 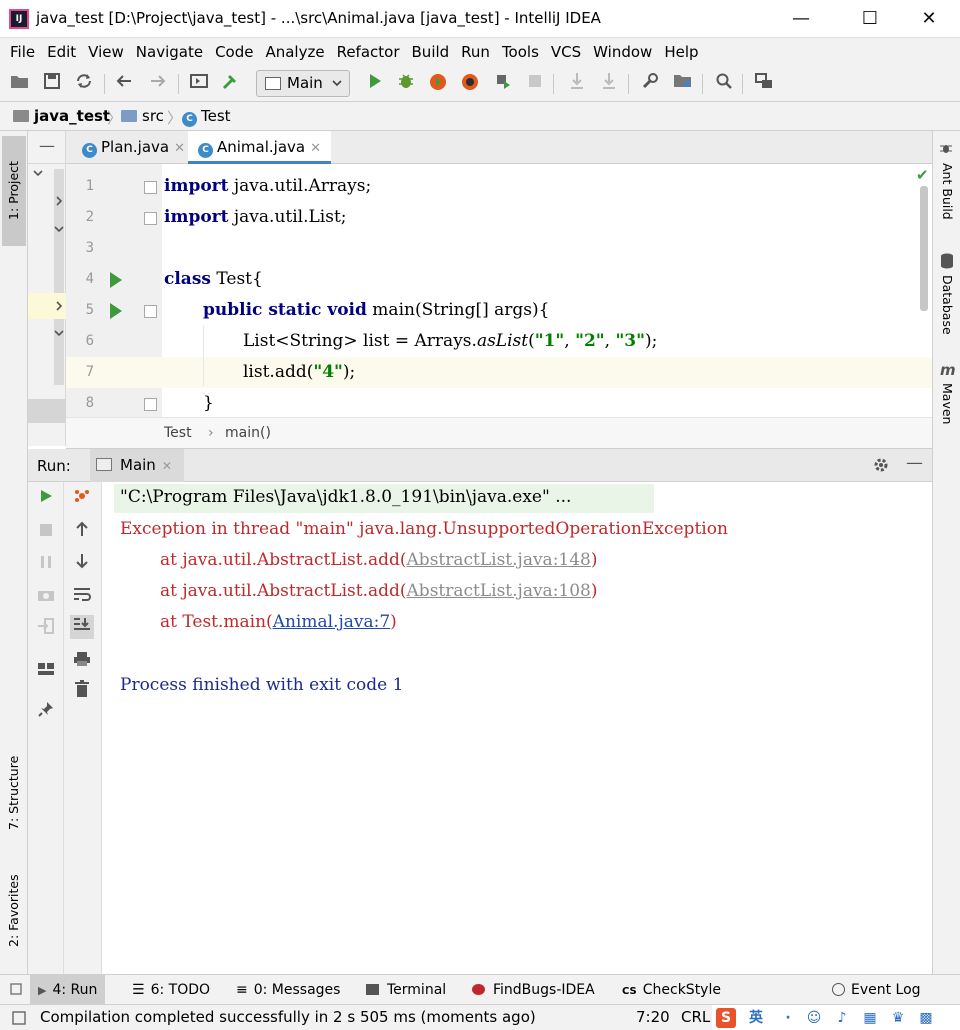 What do you see at coordinates (870, 19) in the screenshot?
I see `maximize-button: ☐` at bounding box center [870, 19].